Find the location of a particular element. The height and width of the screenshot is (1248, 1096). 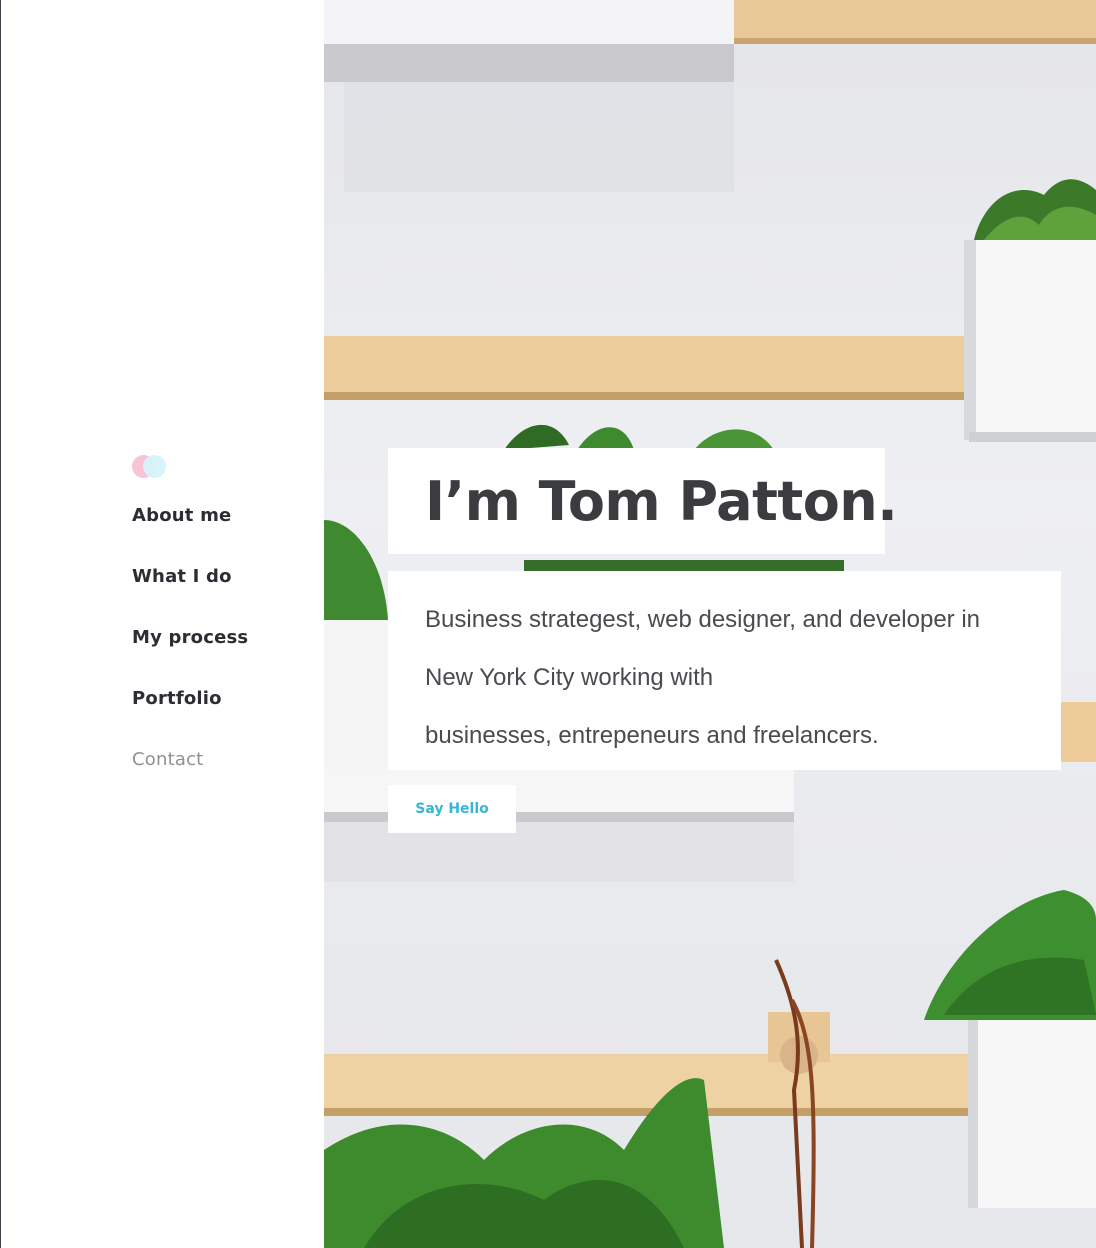

nav-item-what-i-do: What I do is located at coordinates (190, 596).